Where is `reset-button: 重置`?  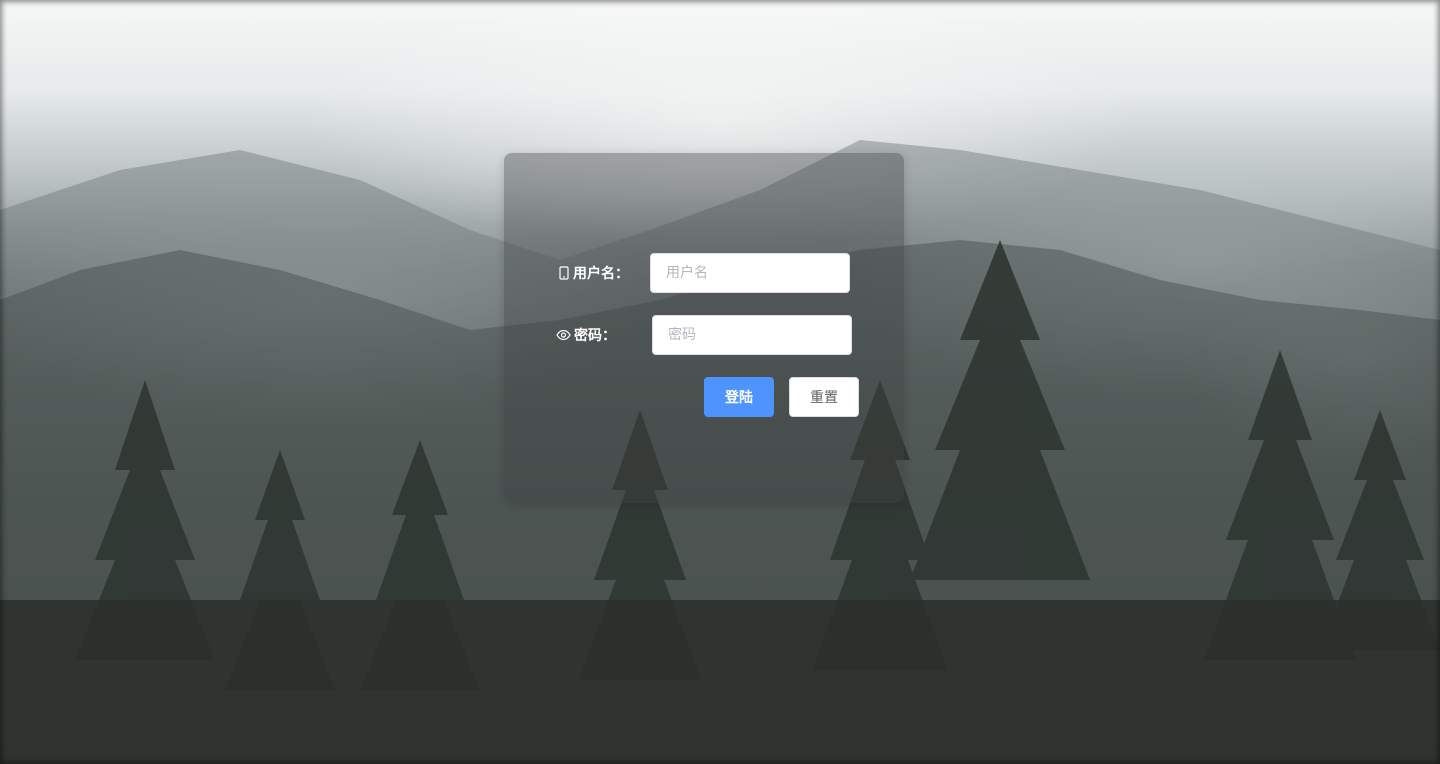 reset-button: 重置 is located at coordinates (824, 397).